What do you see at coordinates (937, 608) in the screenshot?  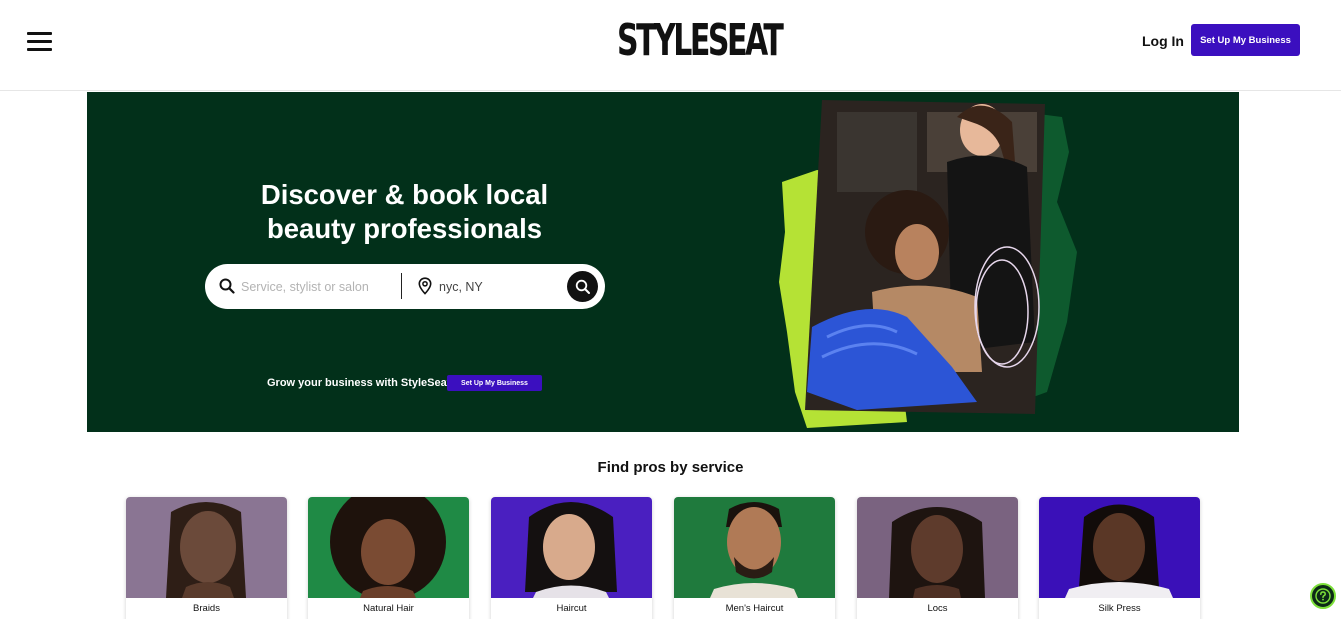 I see `service-card-label: Locs` at bounding box center [937, 608].